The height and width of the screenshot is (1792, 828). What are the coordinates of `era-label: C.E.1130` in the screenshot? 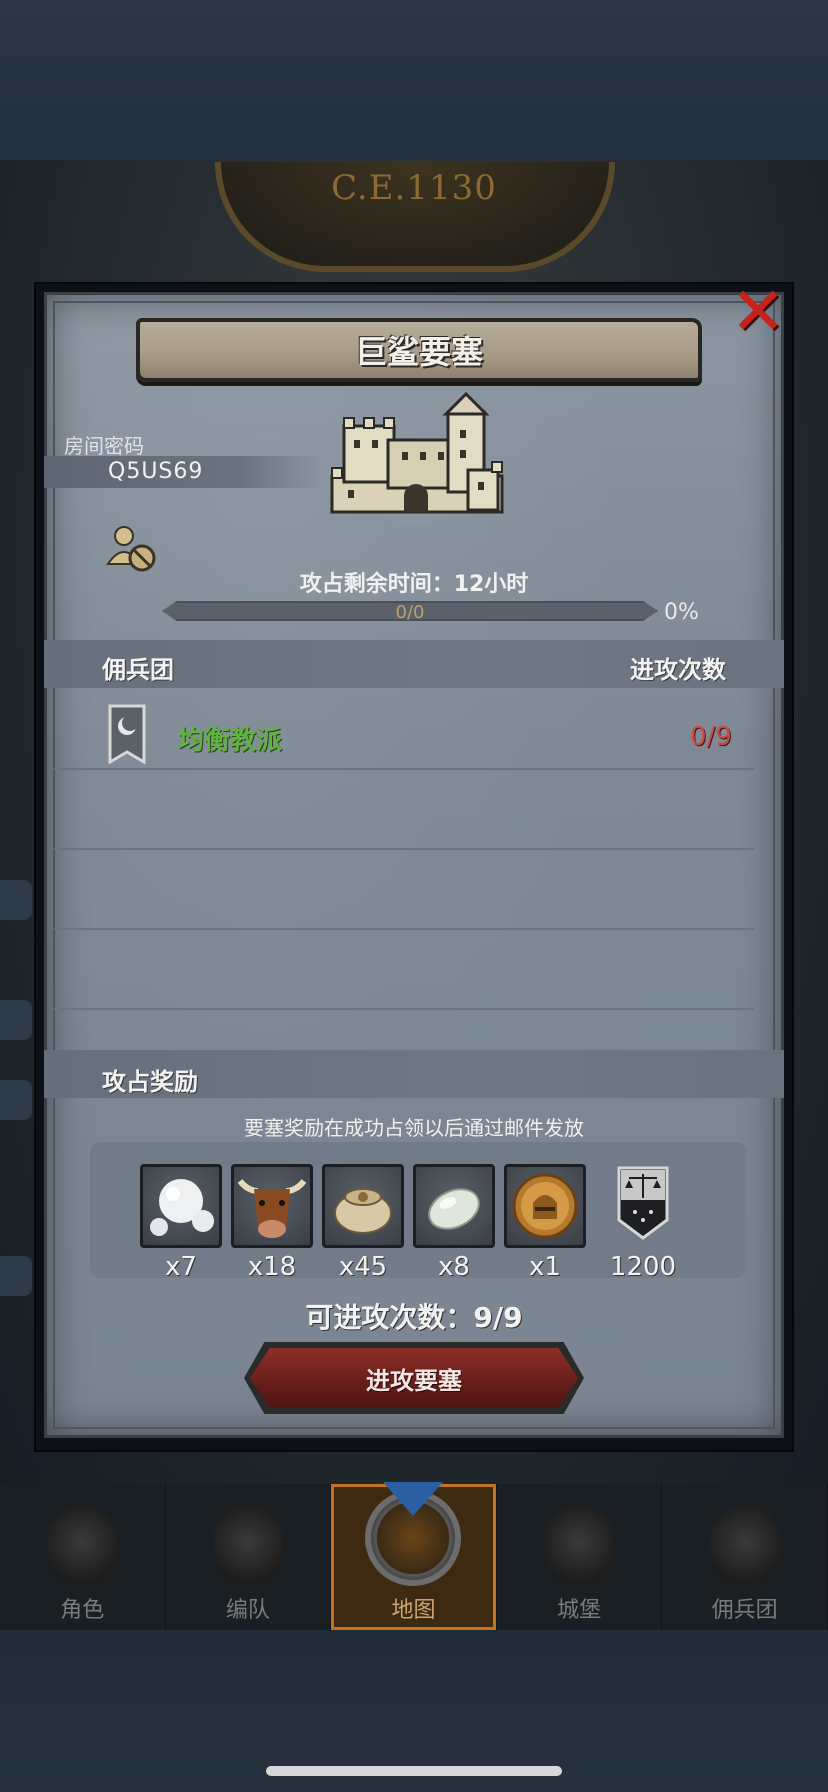 It's located at (414, 188).